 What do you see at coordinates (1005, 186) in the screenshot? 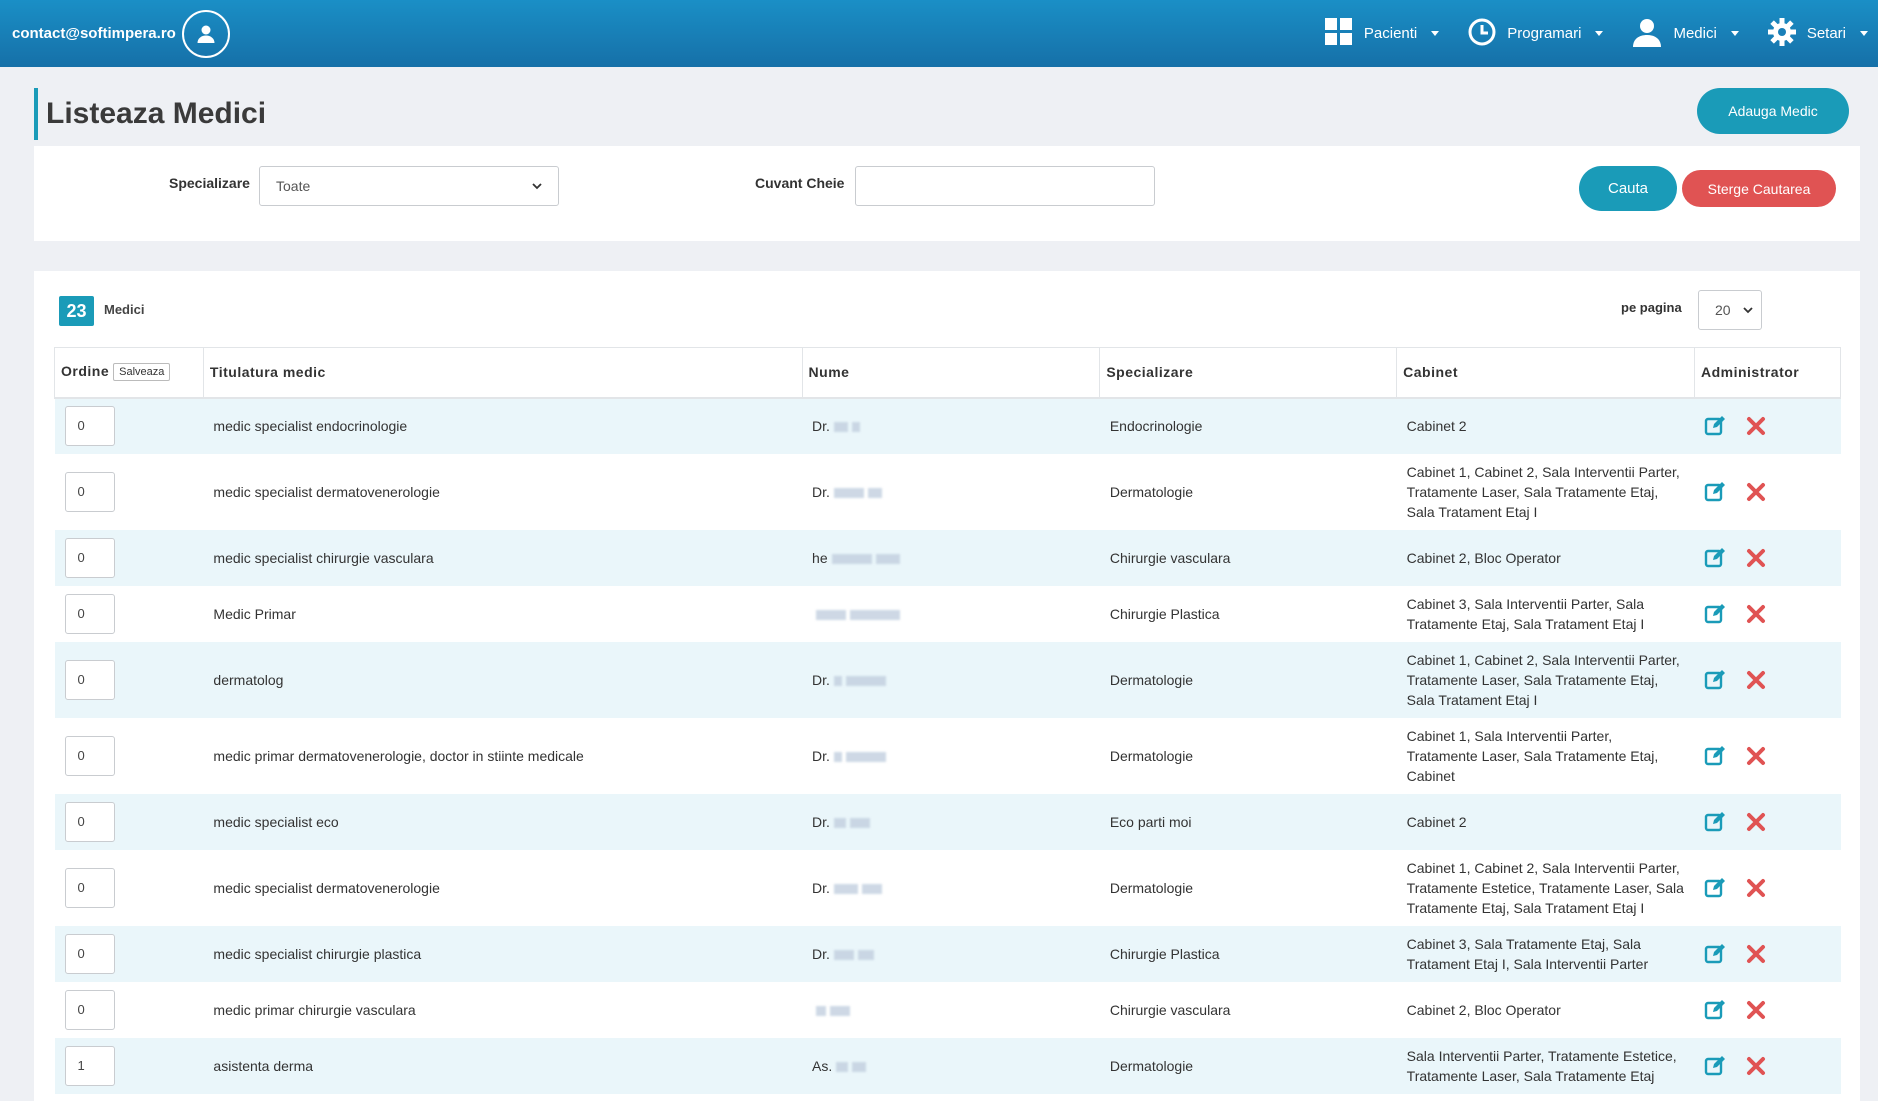
I see `keyword-input` at bounding box center [1005, 186].